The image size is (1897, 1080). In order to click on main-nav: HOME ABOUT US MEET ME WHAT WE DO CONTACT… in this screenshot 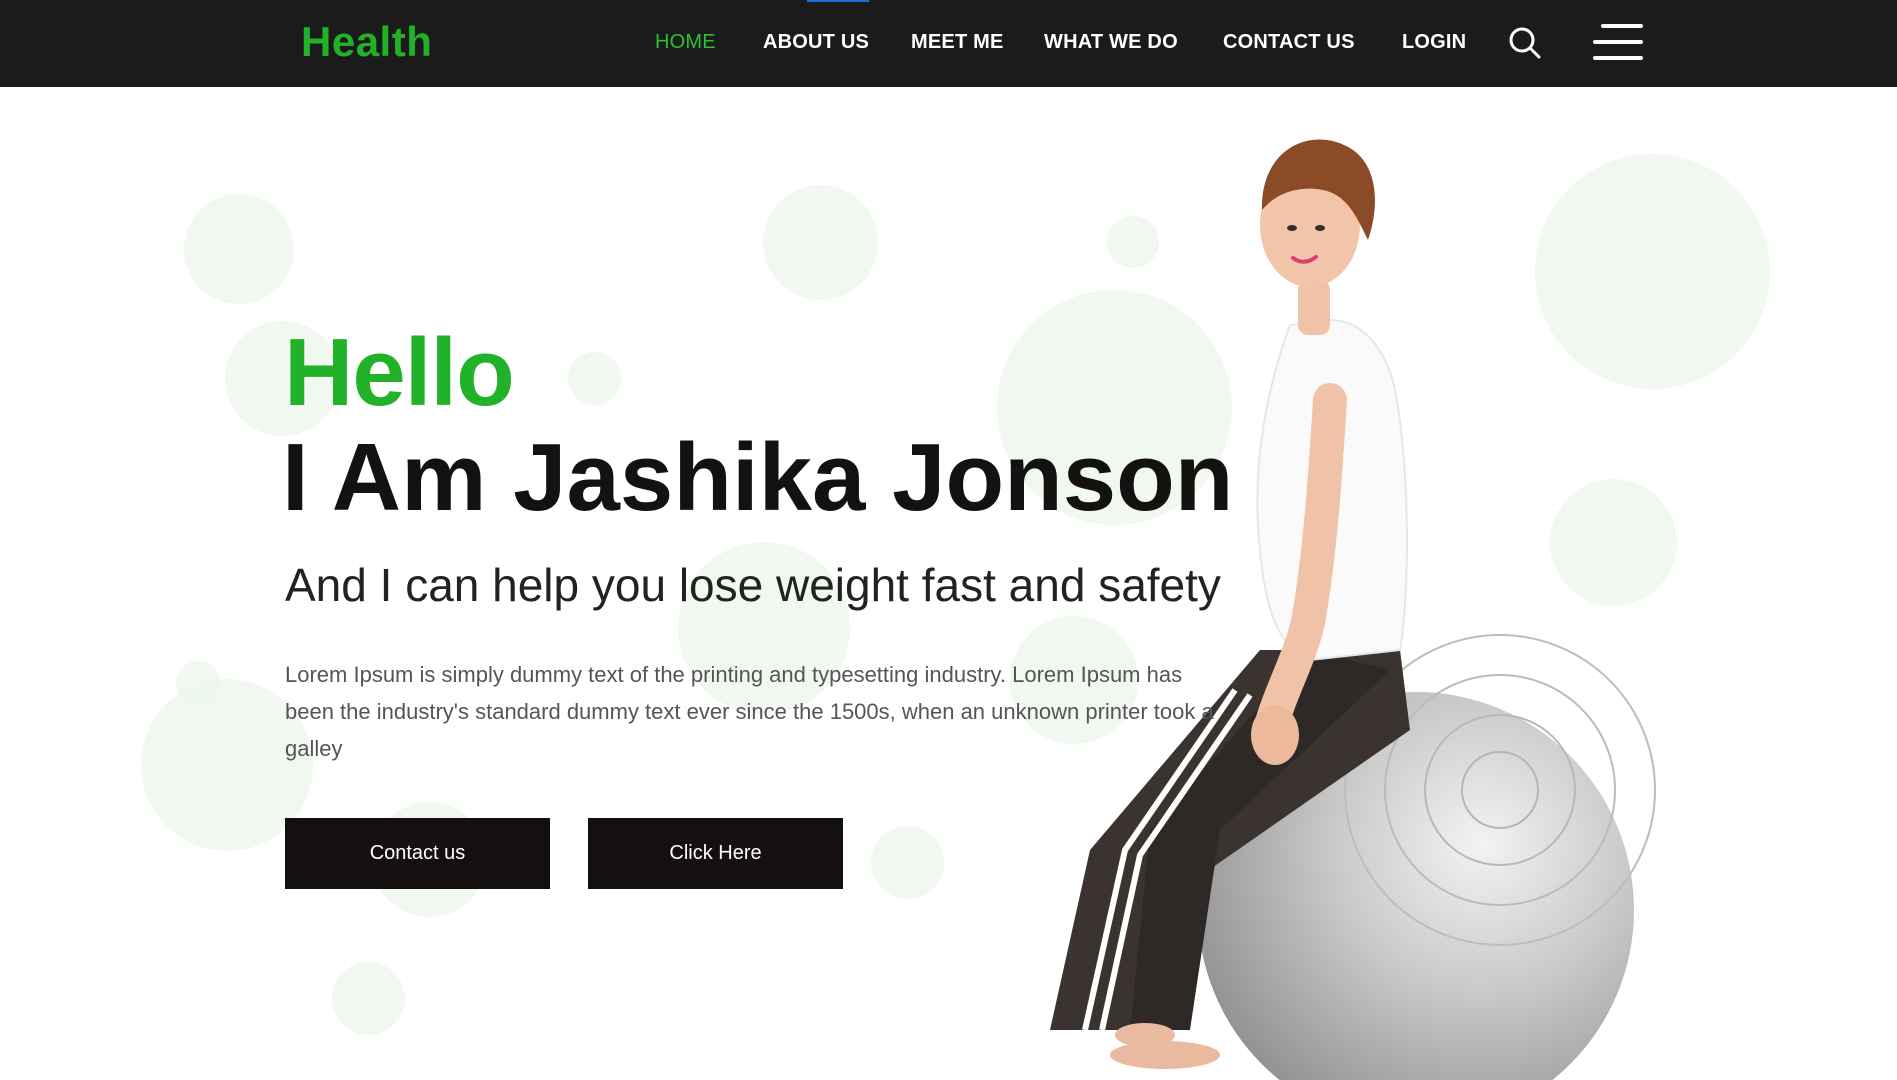, I will do `click(948, 43)`.